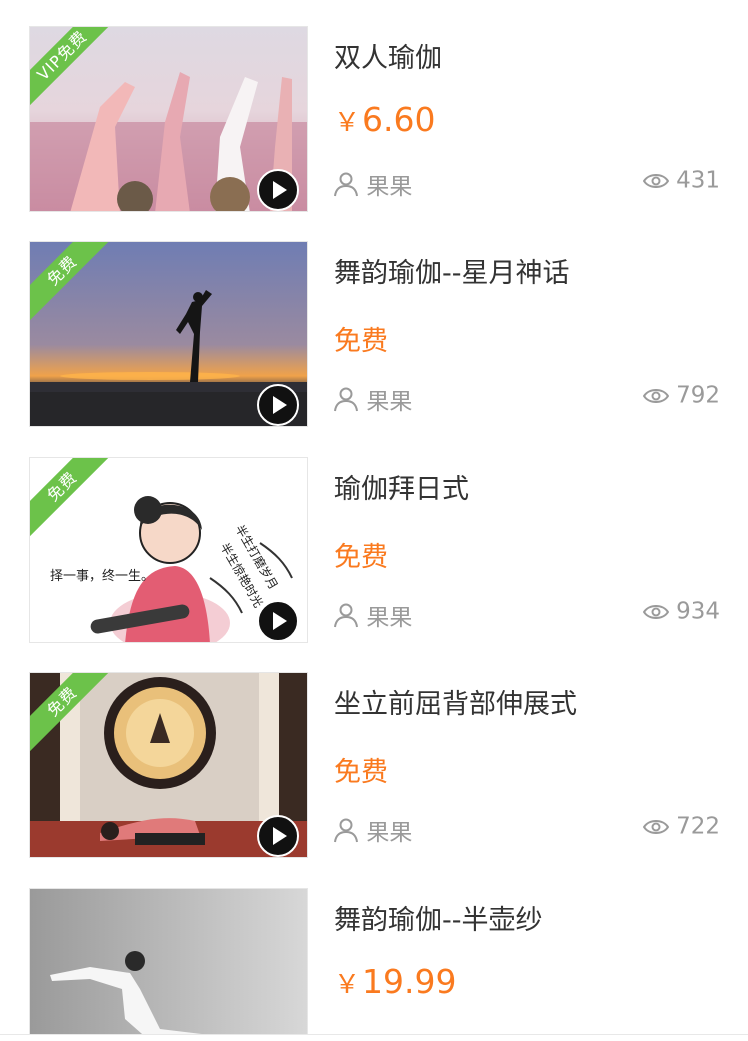 Image resolution: width=748 pixels, height=1041 pixels. I want to click on course-thumbnail: VIP免费, so click(168, 119).